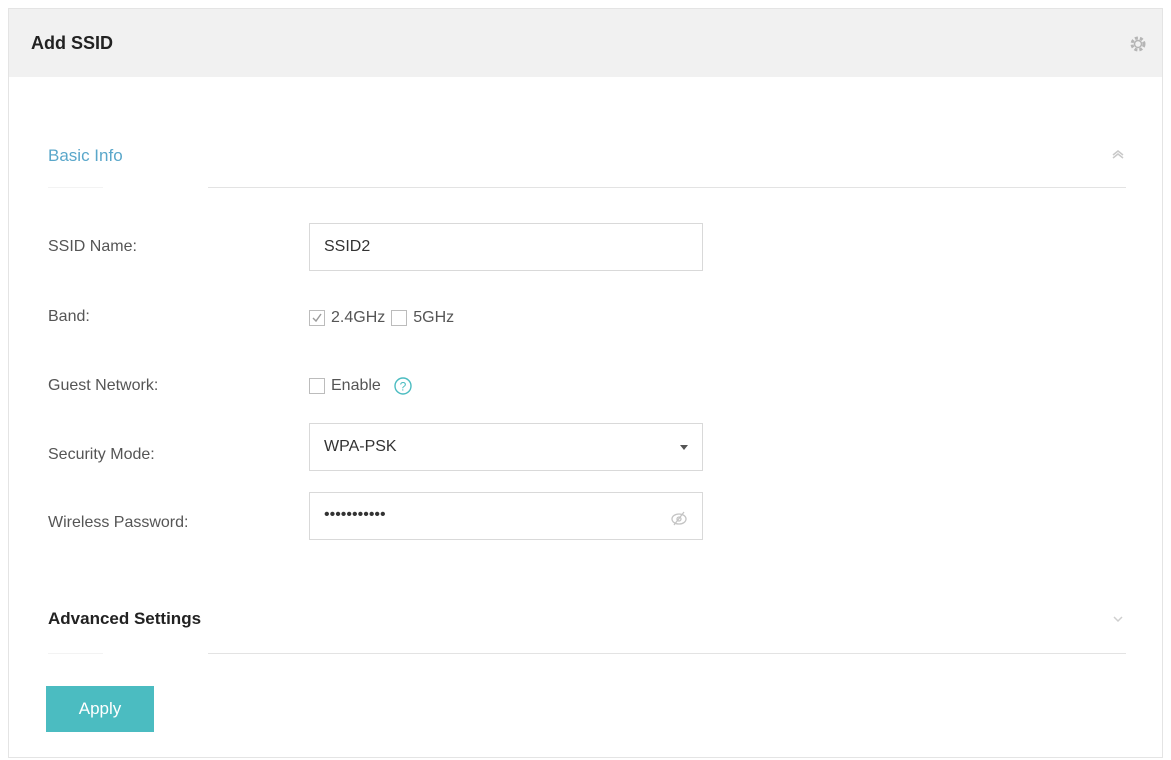  I want to click on eye-off-icon, so click(679, 518).